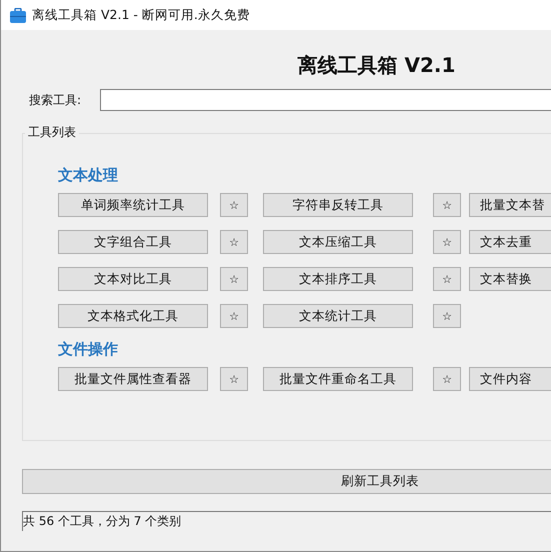  Describe the element at coordinates (133, 205) in the screenshot. I see `tool-button: 单词频率统计工具` at that location.